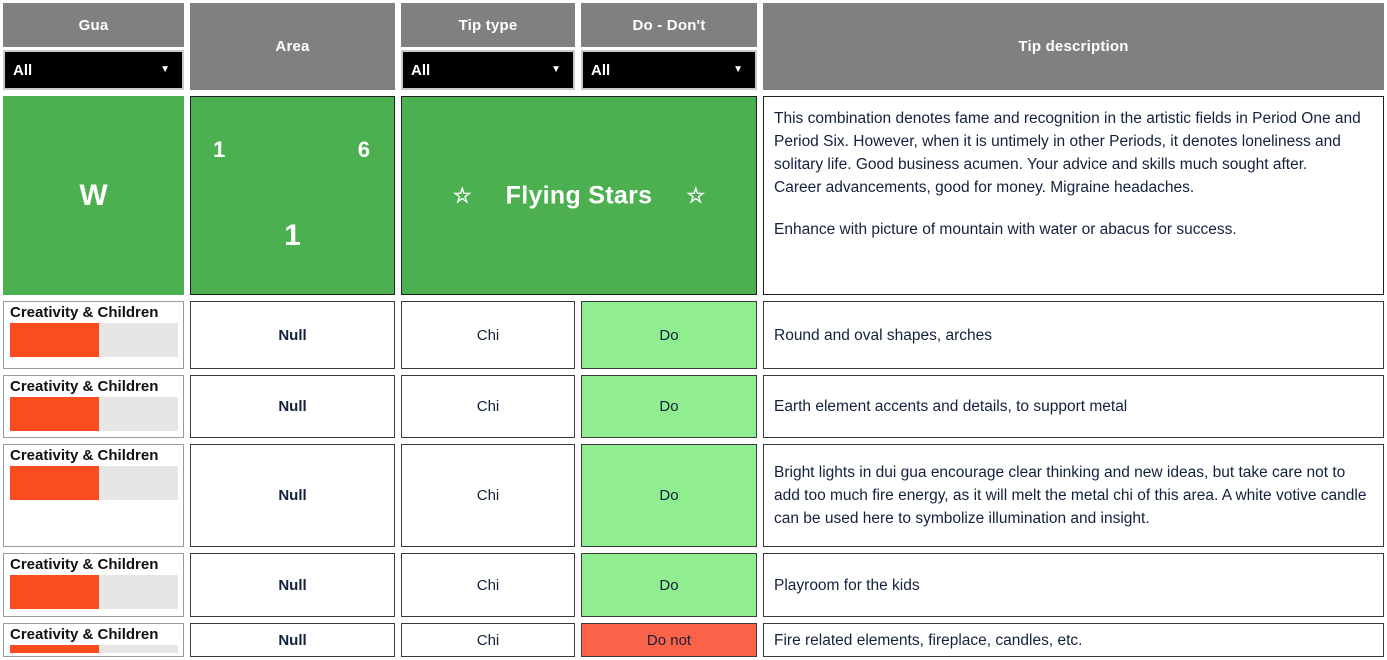 The width and height of the screenshot is (1387, 660). I want to click on column-header-area-label: Area, so click(292, 46).